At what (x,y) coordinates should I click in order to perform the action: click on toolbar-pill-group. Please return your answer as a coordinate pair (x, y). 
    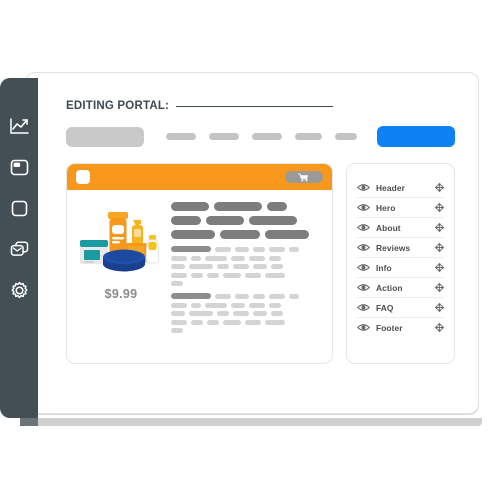
    Looking at the image, I should click on (261, 136).